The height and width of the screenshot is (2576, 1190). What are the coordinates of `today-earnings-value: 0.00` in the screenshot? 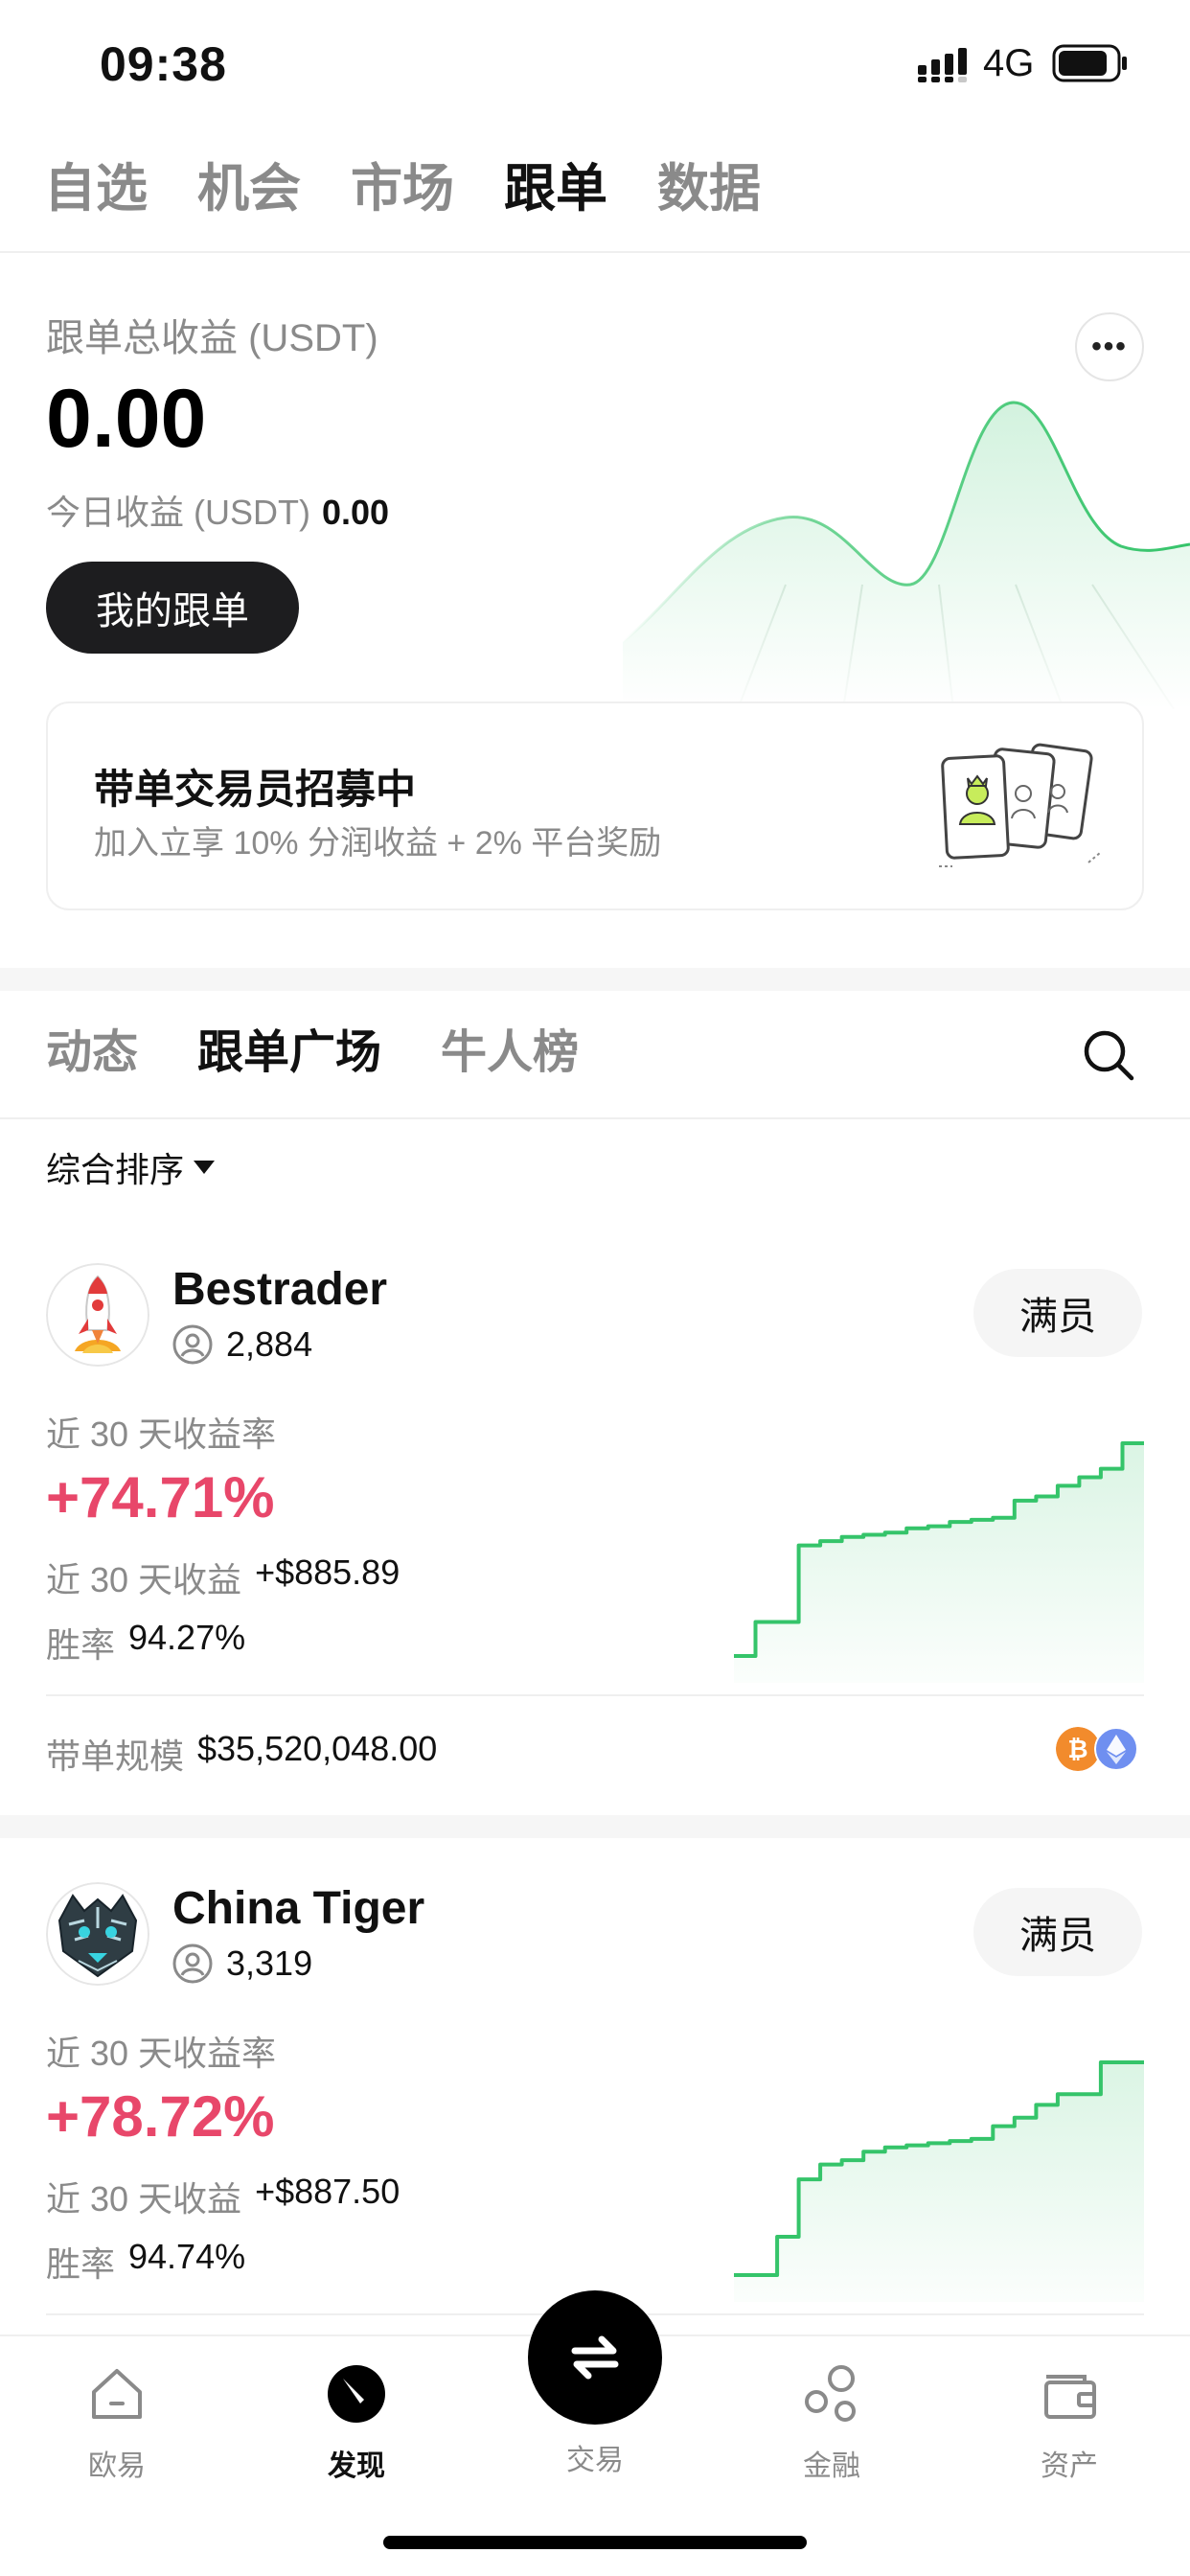 It's located at (356, 512).